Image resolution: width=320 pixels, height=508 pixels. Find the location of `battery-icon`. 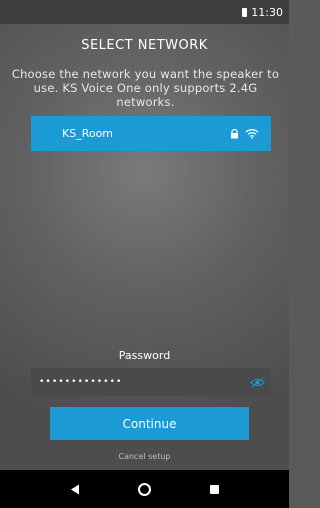

battery-icon is located at coordinates (245, 12).